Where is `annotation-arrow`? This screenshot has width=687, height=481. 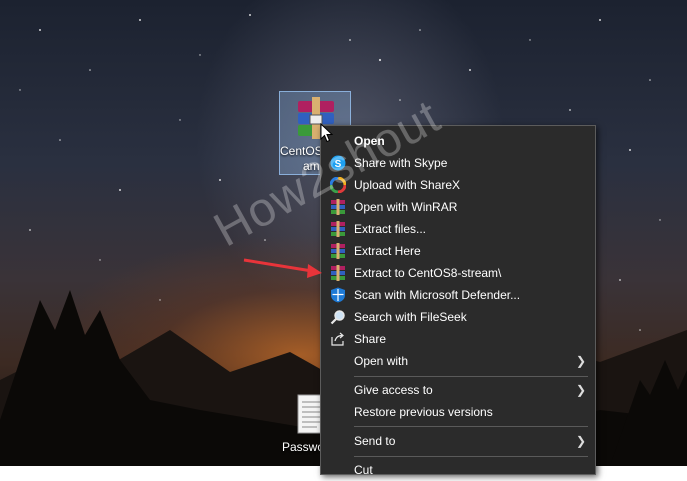 annotation-arrow is located at coordinates (282, 268).